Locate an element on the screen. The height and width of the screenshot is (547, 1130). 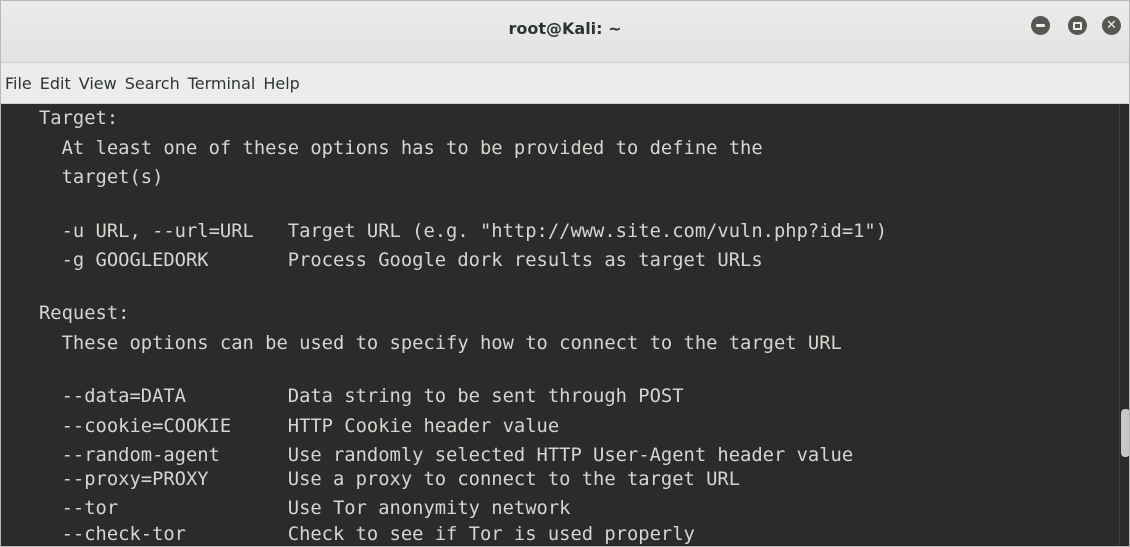
menu-terminal: Terminal is located at coordinates (222, 83).